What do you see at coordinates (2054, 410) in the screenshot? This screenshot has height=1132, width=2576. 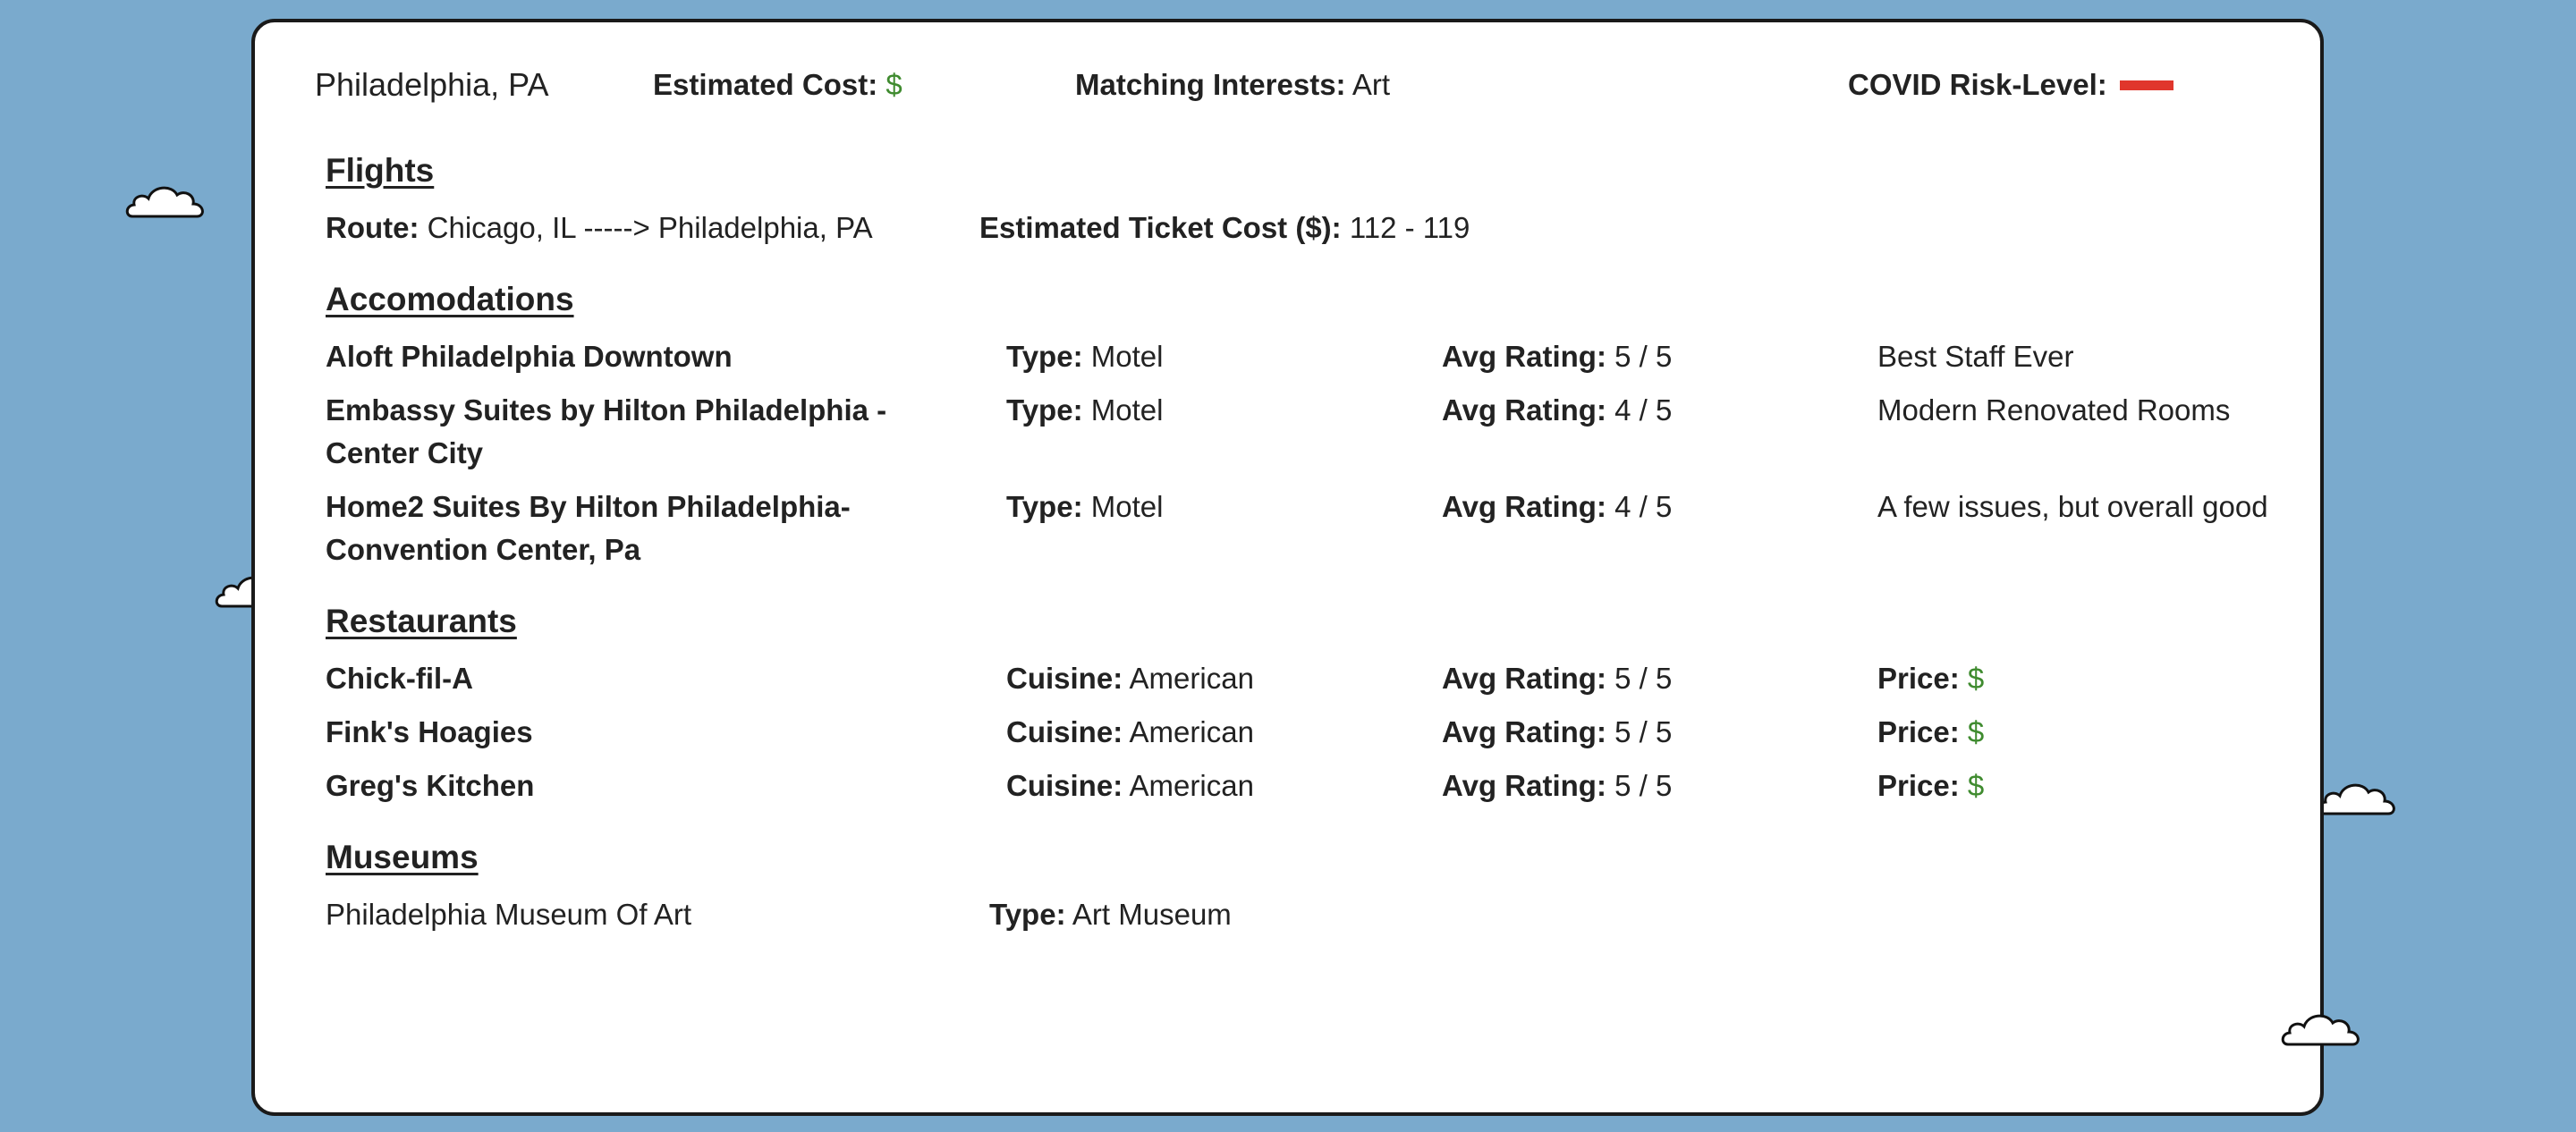 I see `accommodation-review: Modern Renovated Rooms` at bounding box center [2054, 410].